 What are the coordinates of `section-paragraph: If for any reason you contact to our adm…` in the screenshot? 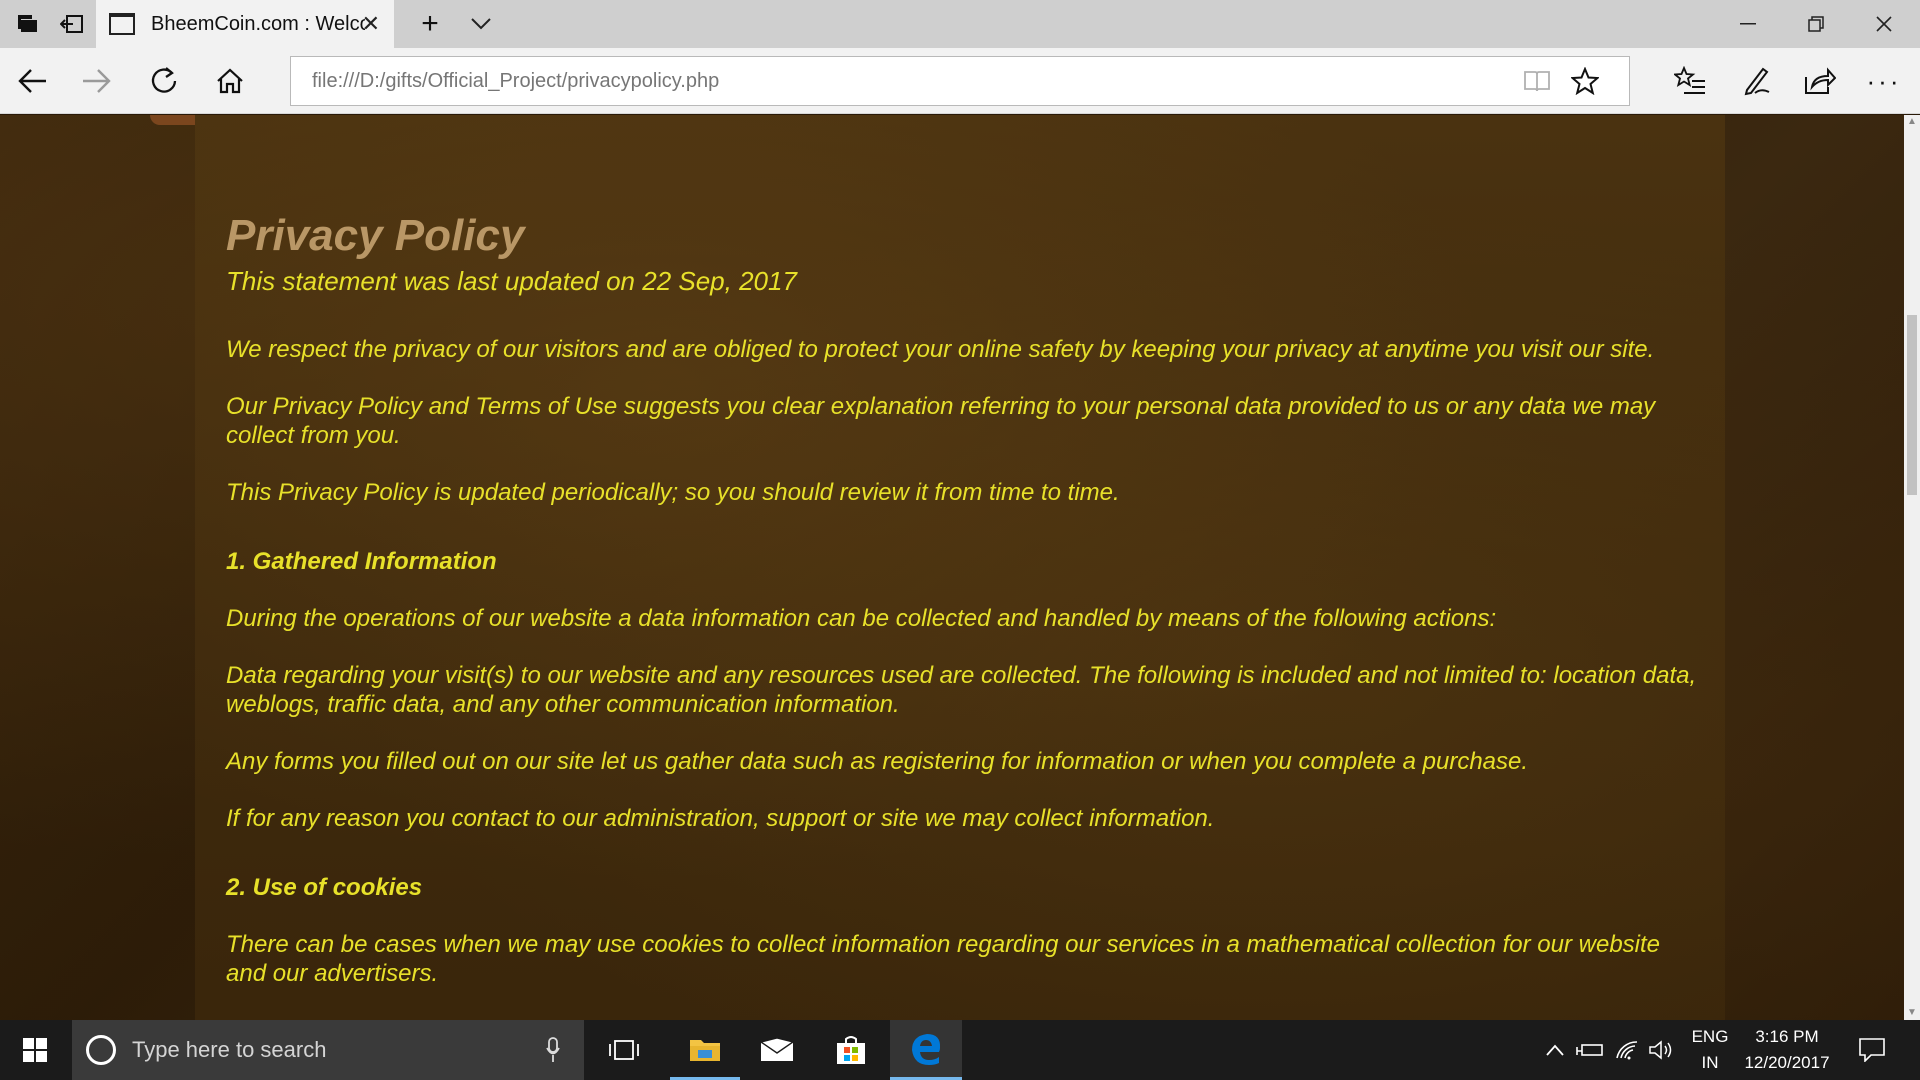 It's located at (720, 818).